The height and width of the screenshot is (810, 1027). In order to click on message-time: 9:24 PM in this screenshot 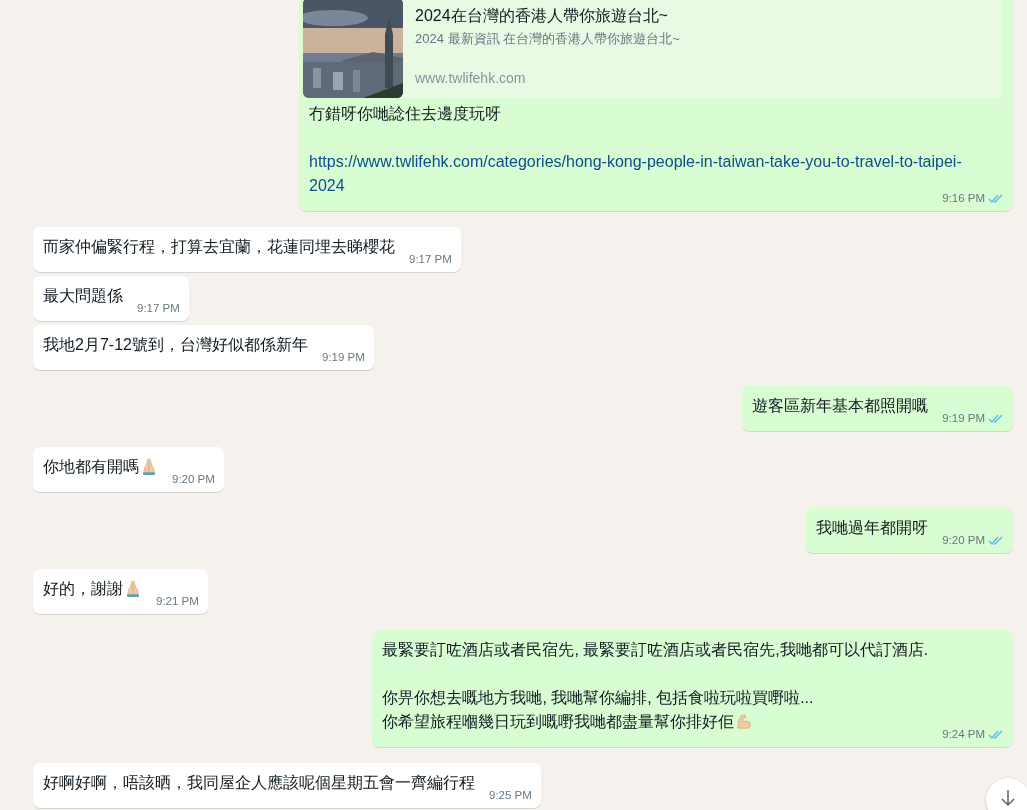, I will do `click(963, 734)`.